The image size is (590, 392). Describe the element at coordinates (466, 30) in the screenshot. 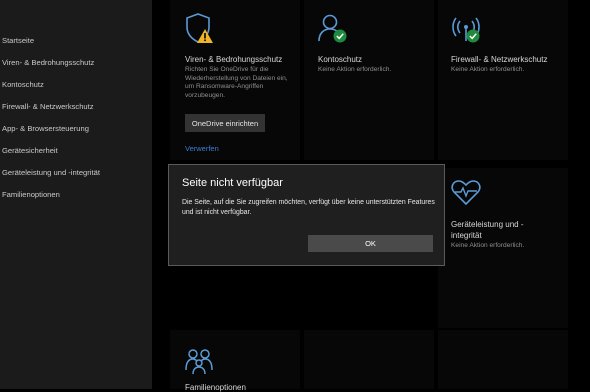

I see `wifi-check-icon` at that location.